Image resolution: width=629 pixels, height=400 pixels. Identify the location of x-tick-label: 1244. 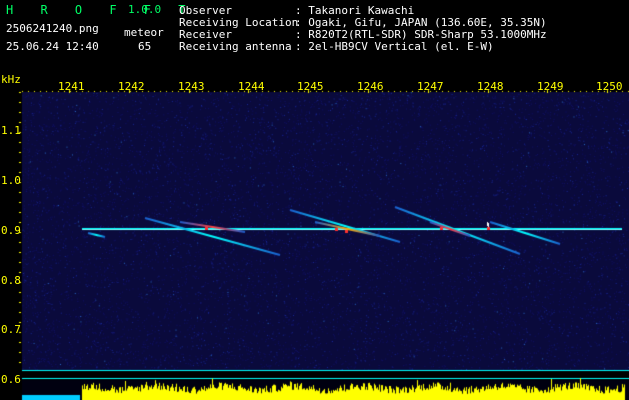
(251, 86).